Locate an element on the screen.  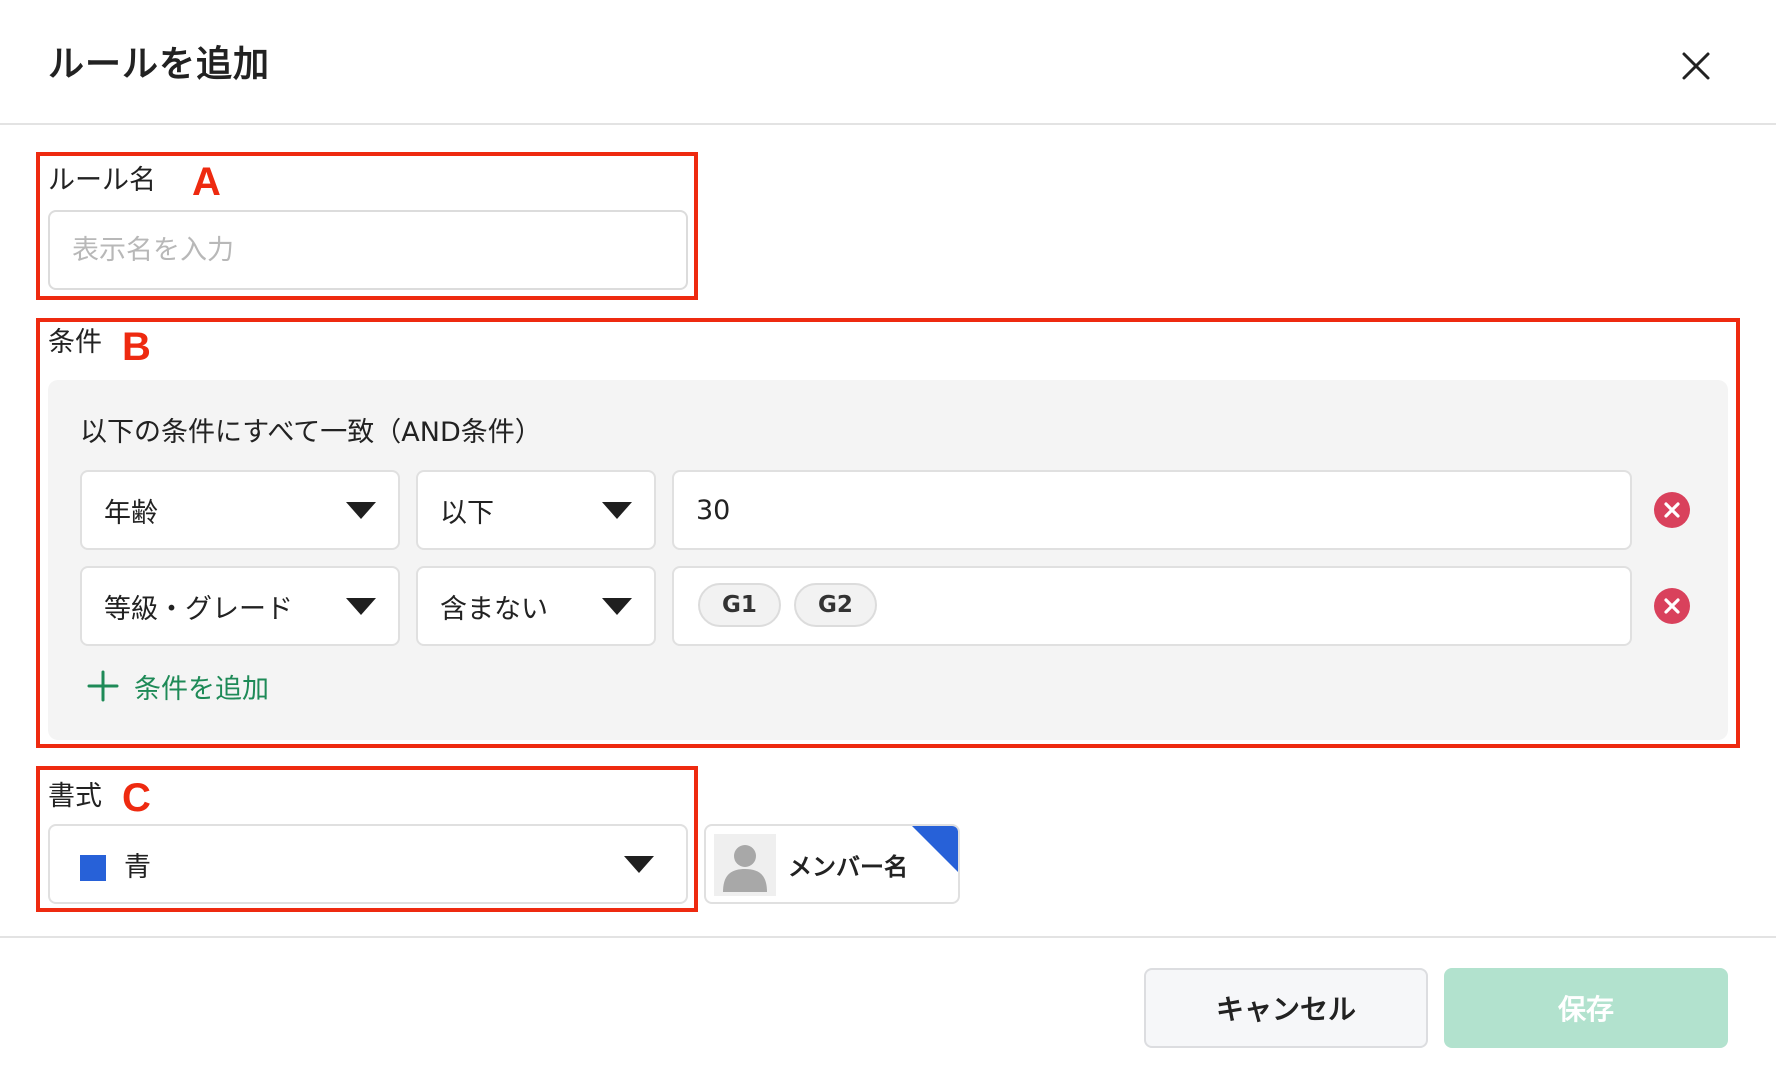
condition-2-field-value: 等級・グレード is located at coordinates (198, 609).